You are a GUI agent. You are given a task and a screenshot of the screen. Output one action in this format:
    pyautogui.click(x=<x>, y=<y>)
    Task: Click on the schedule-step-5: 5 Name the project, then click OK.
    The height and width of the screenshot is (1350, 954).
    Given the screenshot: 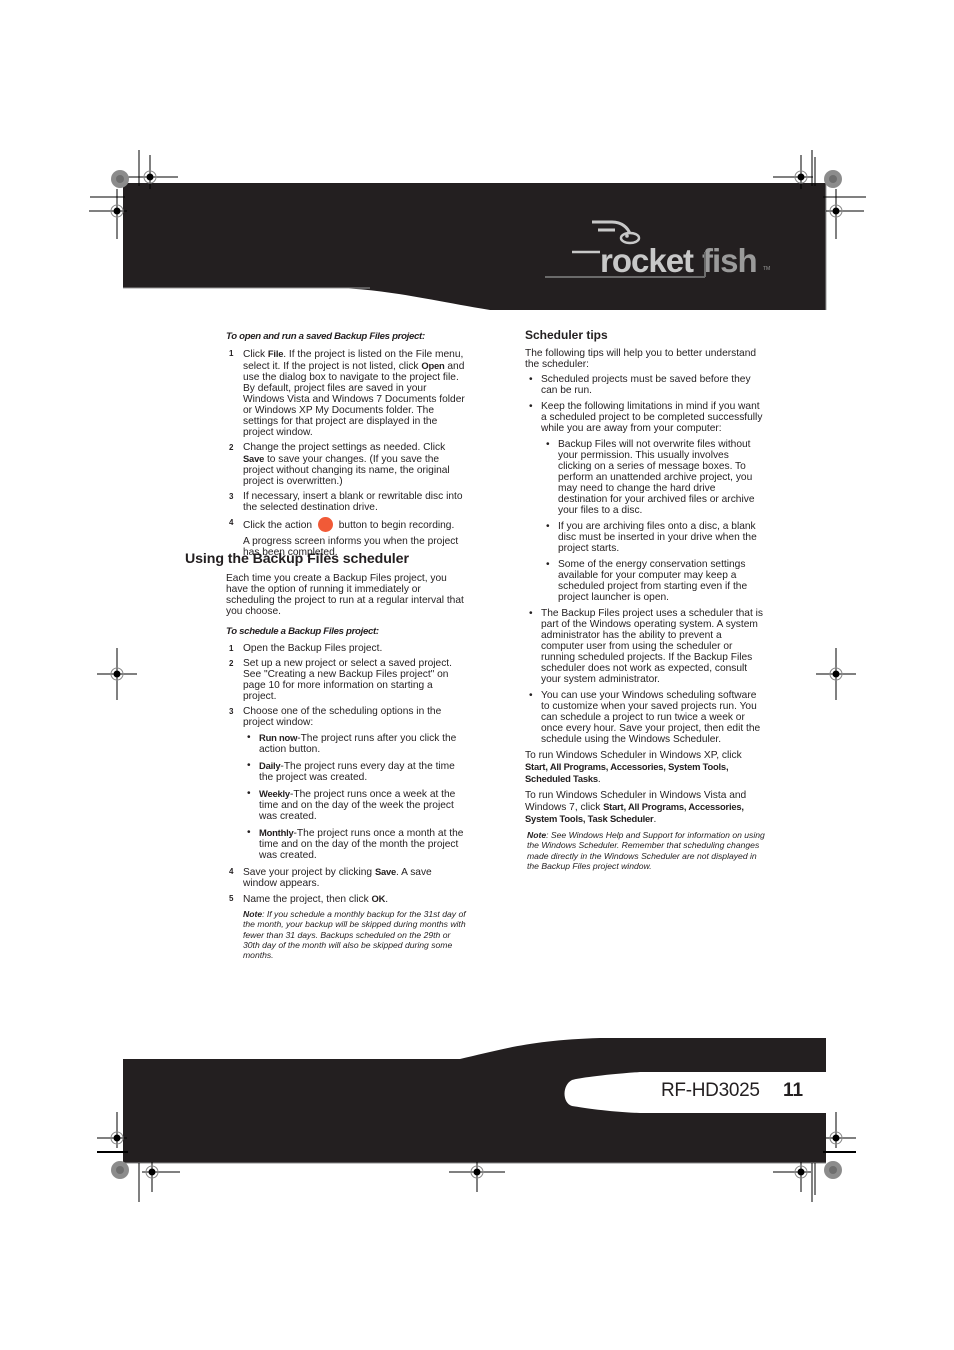 What is the action you would take?
    pyautogui.click(x=346, y=899)
    